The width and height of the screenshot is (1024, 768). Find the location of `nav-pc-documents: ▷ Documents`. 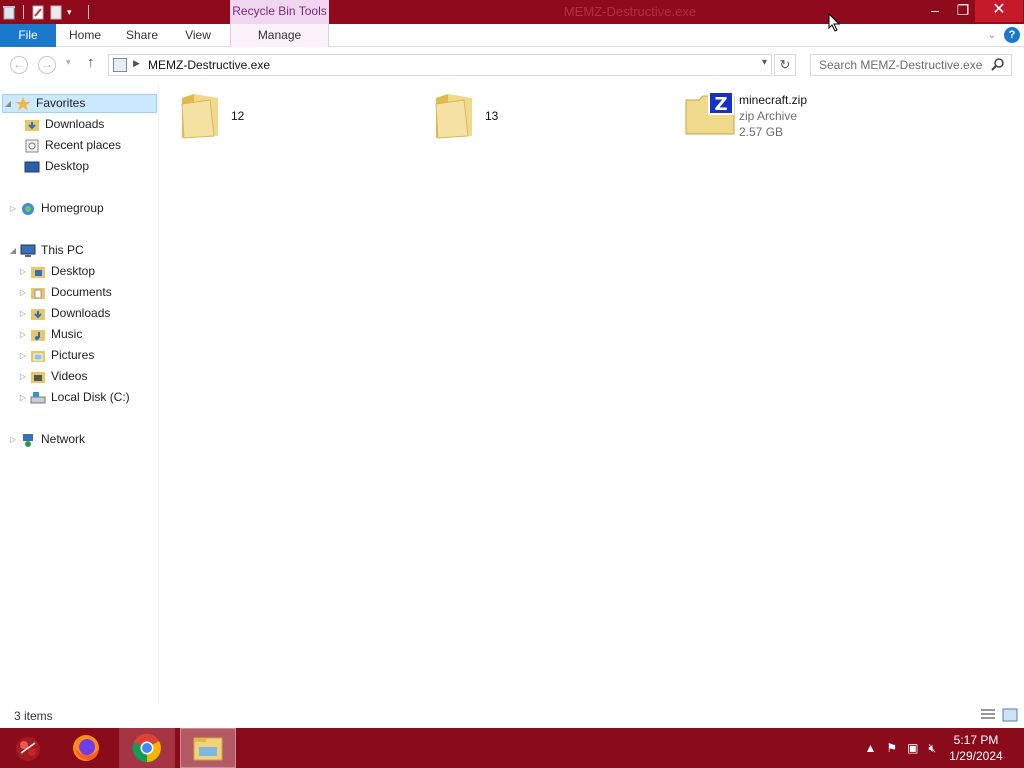

nav-pc-documents: ▷ Documents is located at coordinates (65, 292).